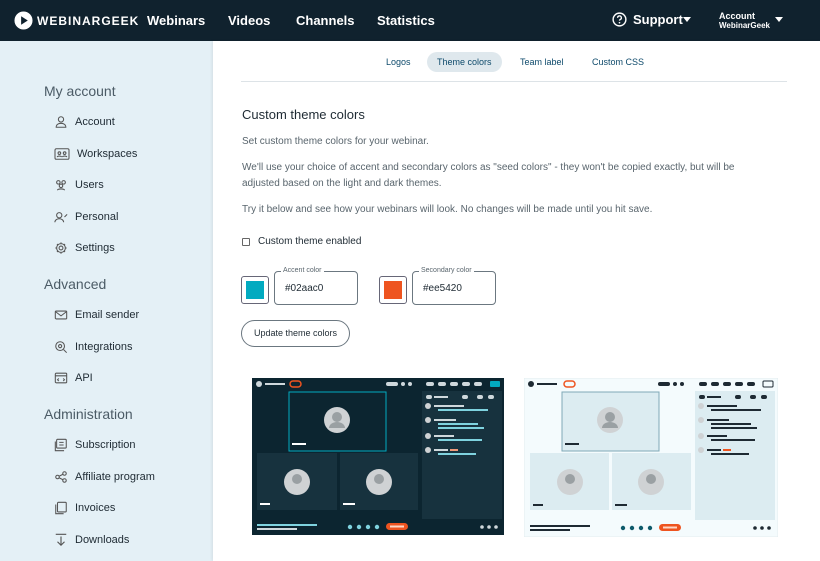 The height and width of the screenshot is (561, 820). What do you see at coordinates (61, 248) in the screenshot?
I see `gear-icon` at bounding box center [61, 248].